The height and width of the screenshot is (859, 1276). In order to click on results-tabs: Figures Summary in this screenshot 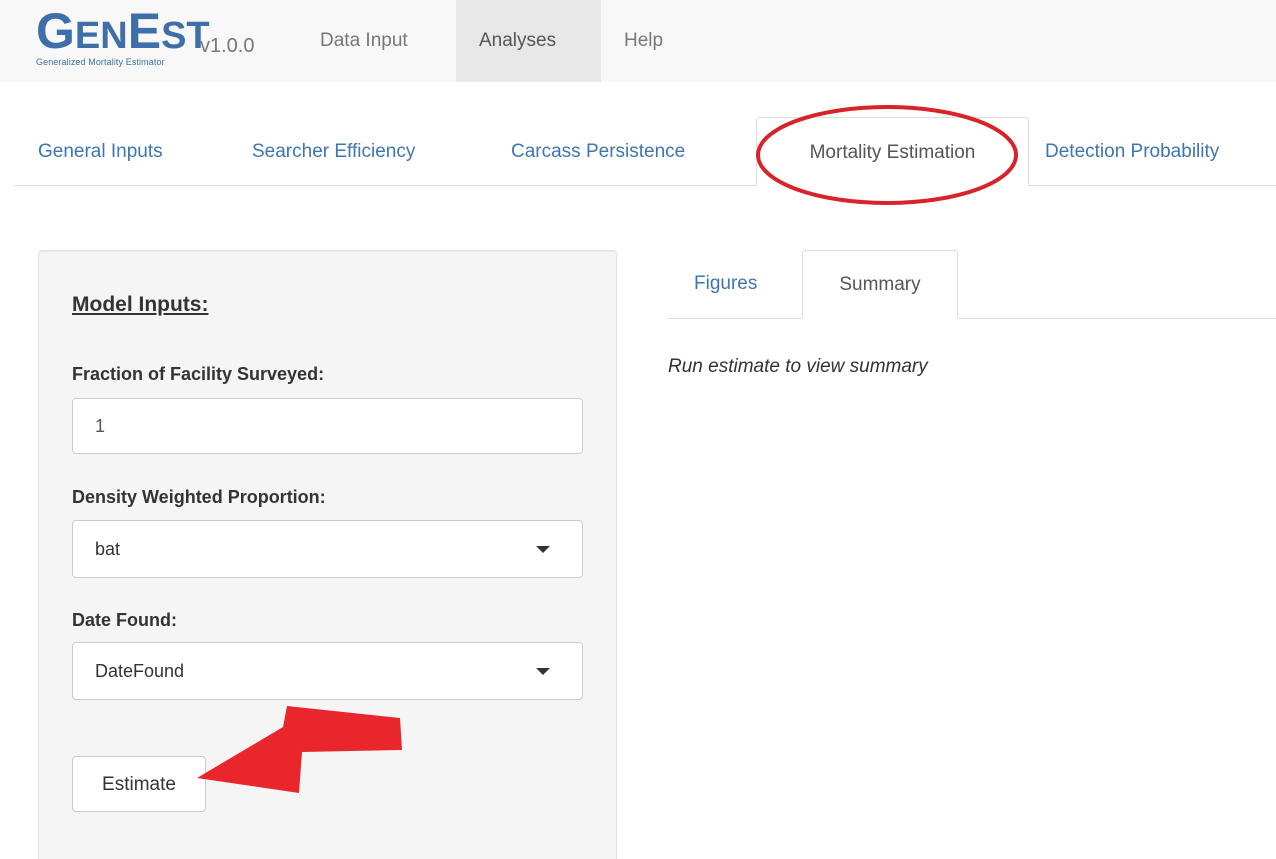, I will do `click(972, 284)`.